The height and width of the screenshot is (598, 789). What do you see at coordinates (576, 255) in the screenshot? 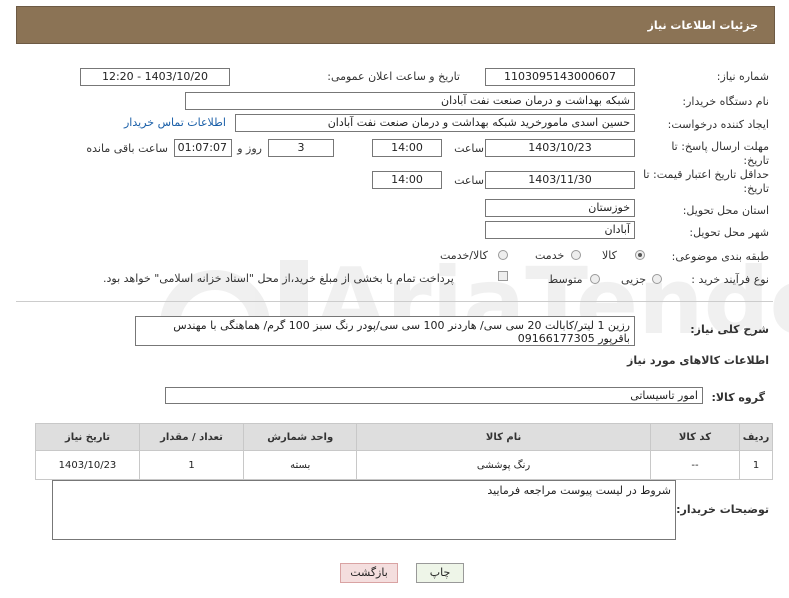
I see `category-service-radio` at bounding box center [576, 255].